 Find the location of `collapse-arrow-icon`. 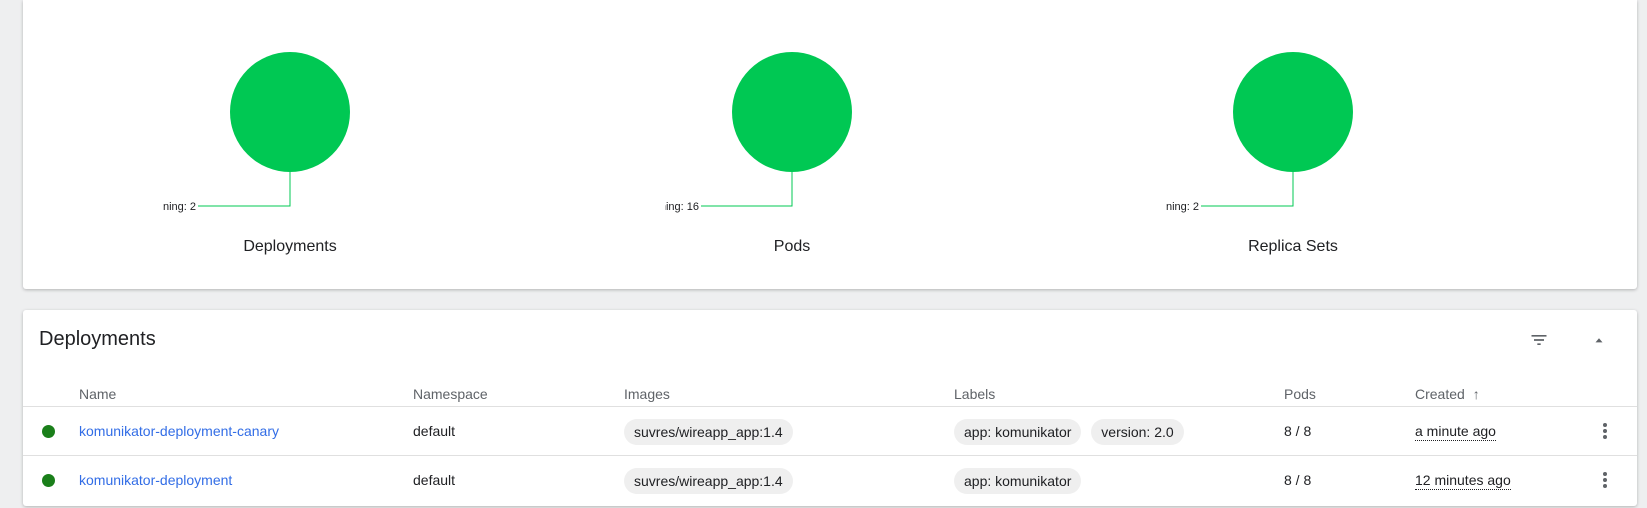

collapse-arrow-icon is located at coordinates (1599, 340).